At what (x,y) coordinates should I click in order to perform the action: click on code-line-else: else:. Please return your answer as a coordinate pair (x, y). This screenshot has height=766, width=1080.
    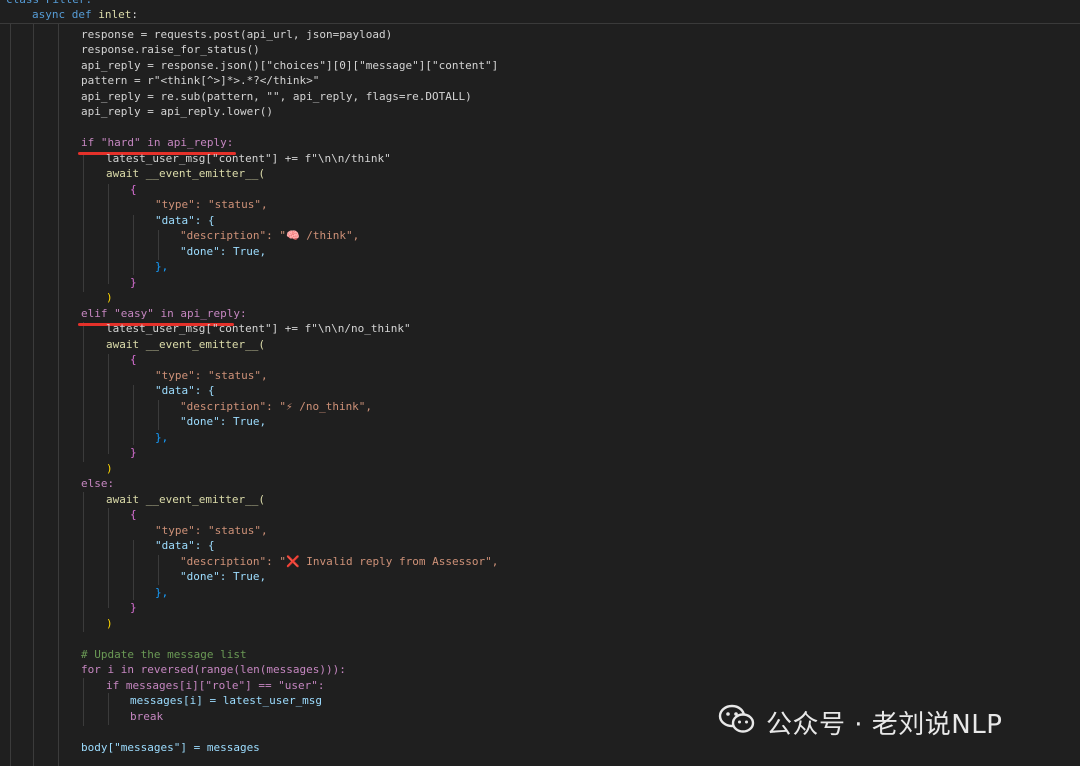
    Looking at the image, I should click on (98, 483).